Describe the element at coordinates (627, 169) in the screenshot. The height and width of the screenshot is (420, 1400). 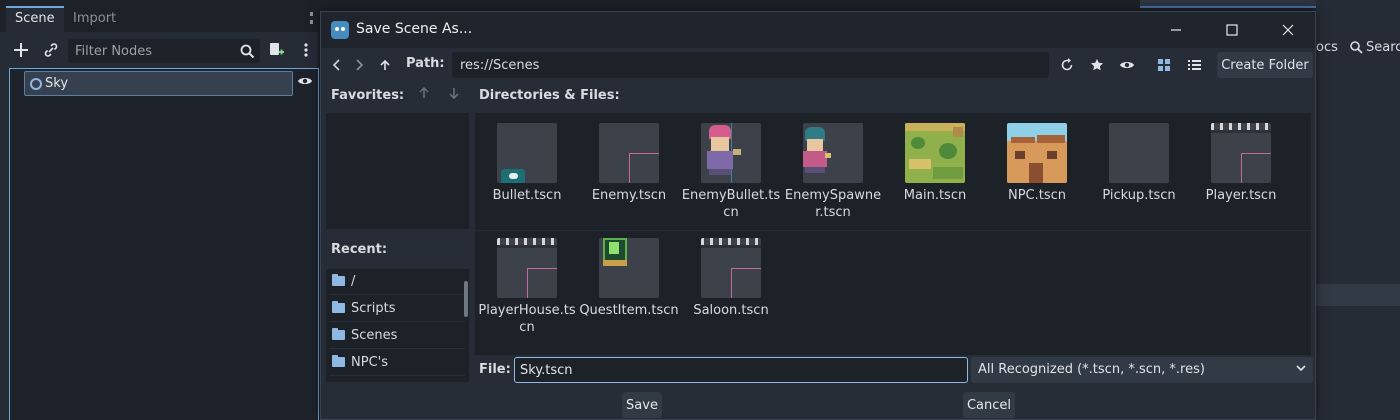
I see `file-item-enemy: Enemy.tscn` at that location.